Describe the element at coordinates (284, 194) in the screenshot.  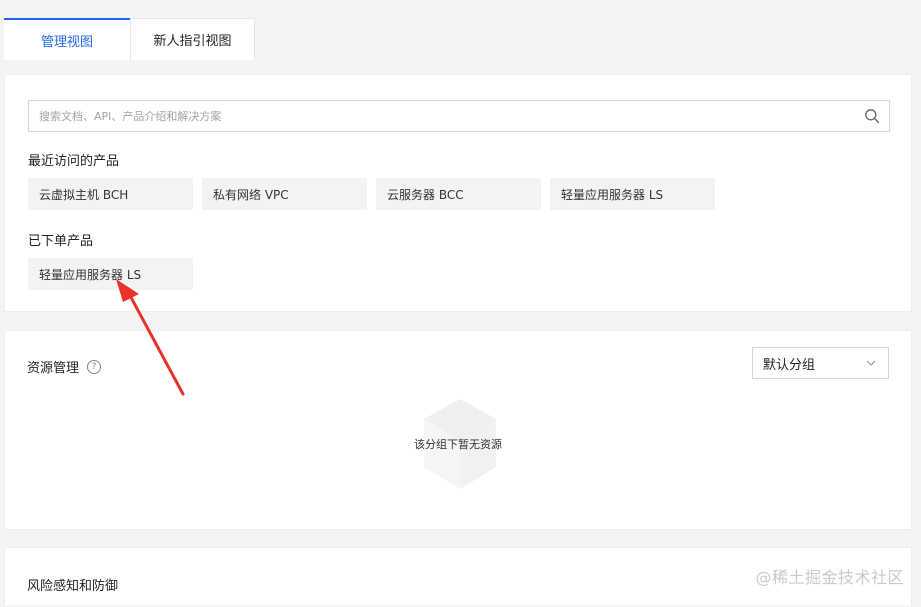
I see `recent-product-vpc: 私有网络 VPC` at that location.